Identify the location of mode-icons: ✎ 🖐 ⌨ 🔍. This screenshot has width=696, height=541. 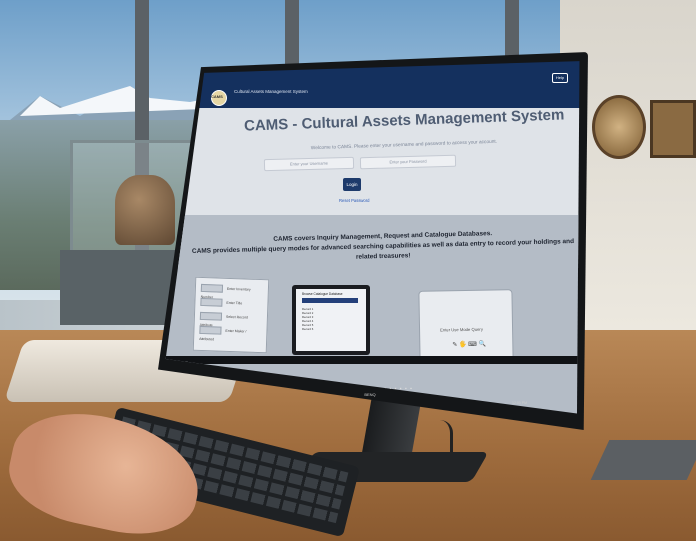
(469, 345).